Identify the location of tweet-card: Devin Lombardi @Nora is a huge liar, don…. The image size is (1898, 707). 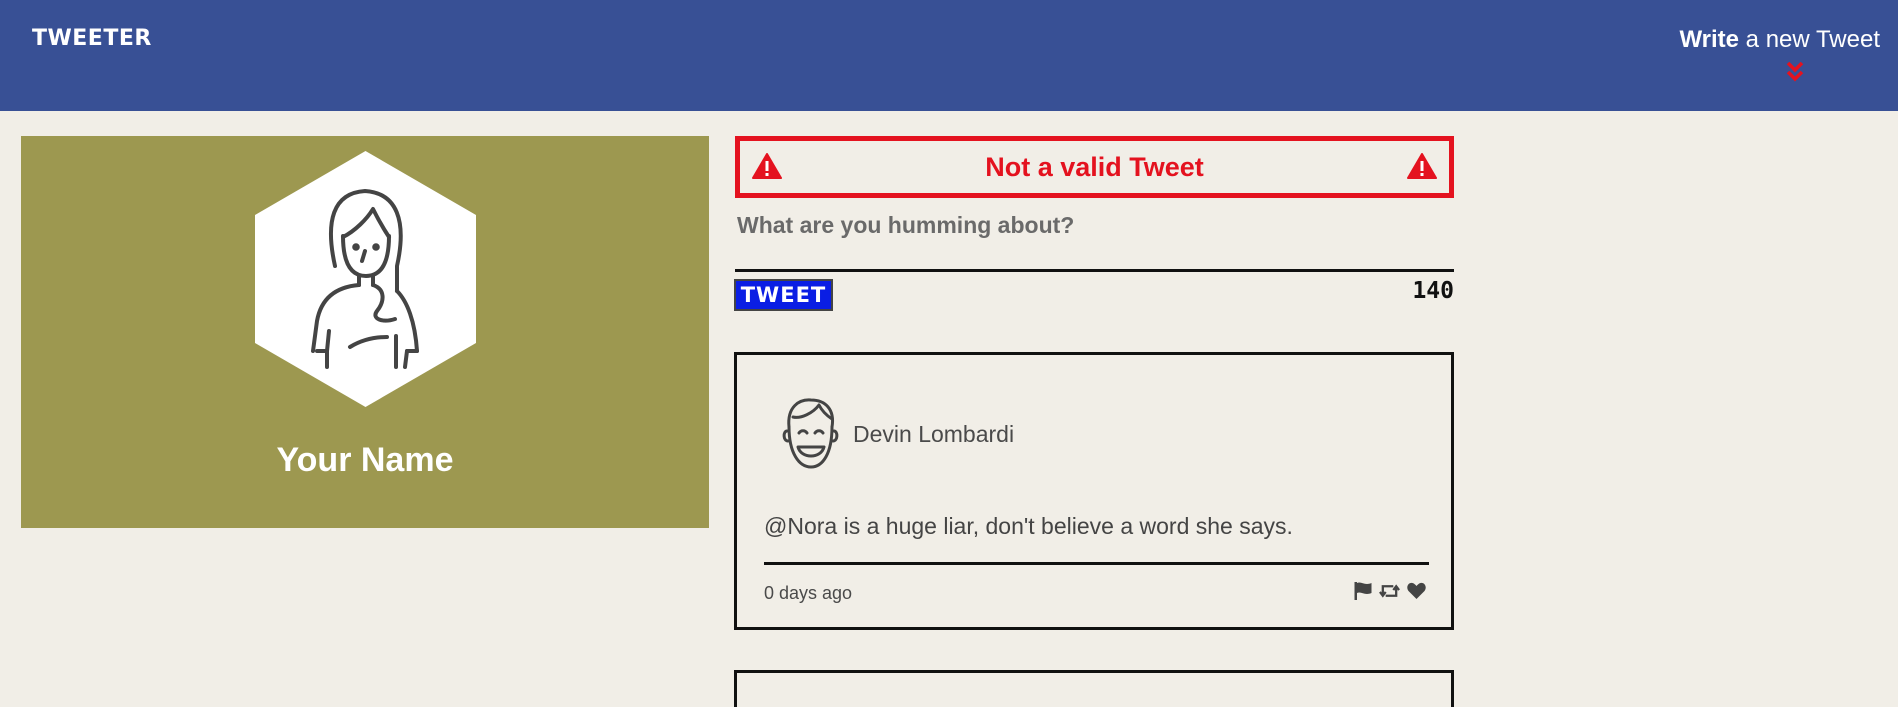
(1094, 491).